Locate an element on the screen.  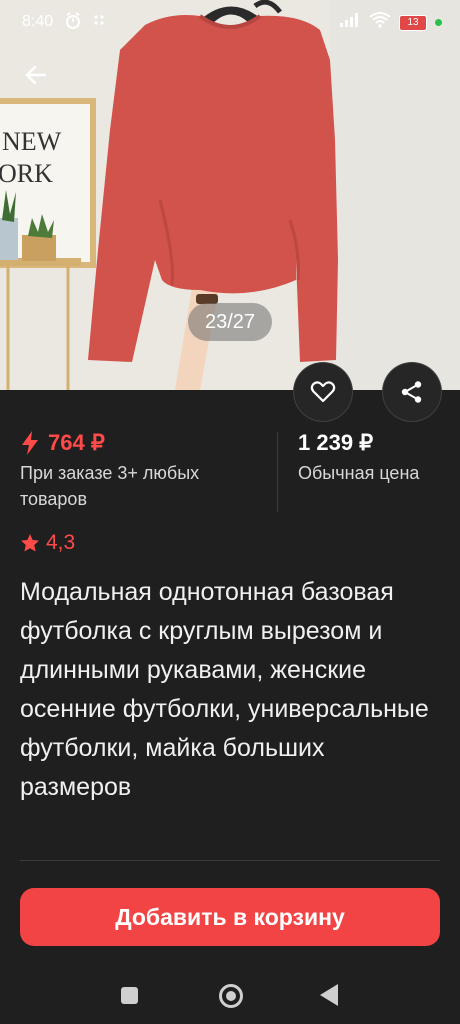
privacy-indicator-dot is located at coordinates (438, 22).